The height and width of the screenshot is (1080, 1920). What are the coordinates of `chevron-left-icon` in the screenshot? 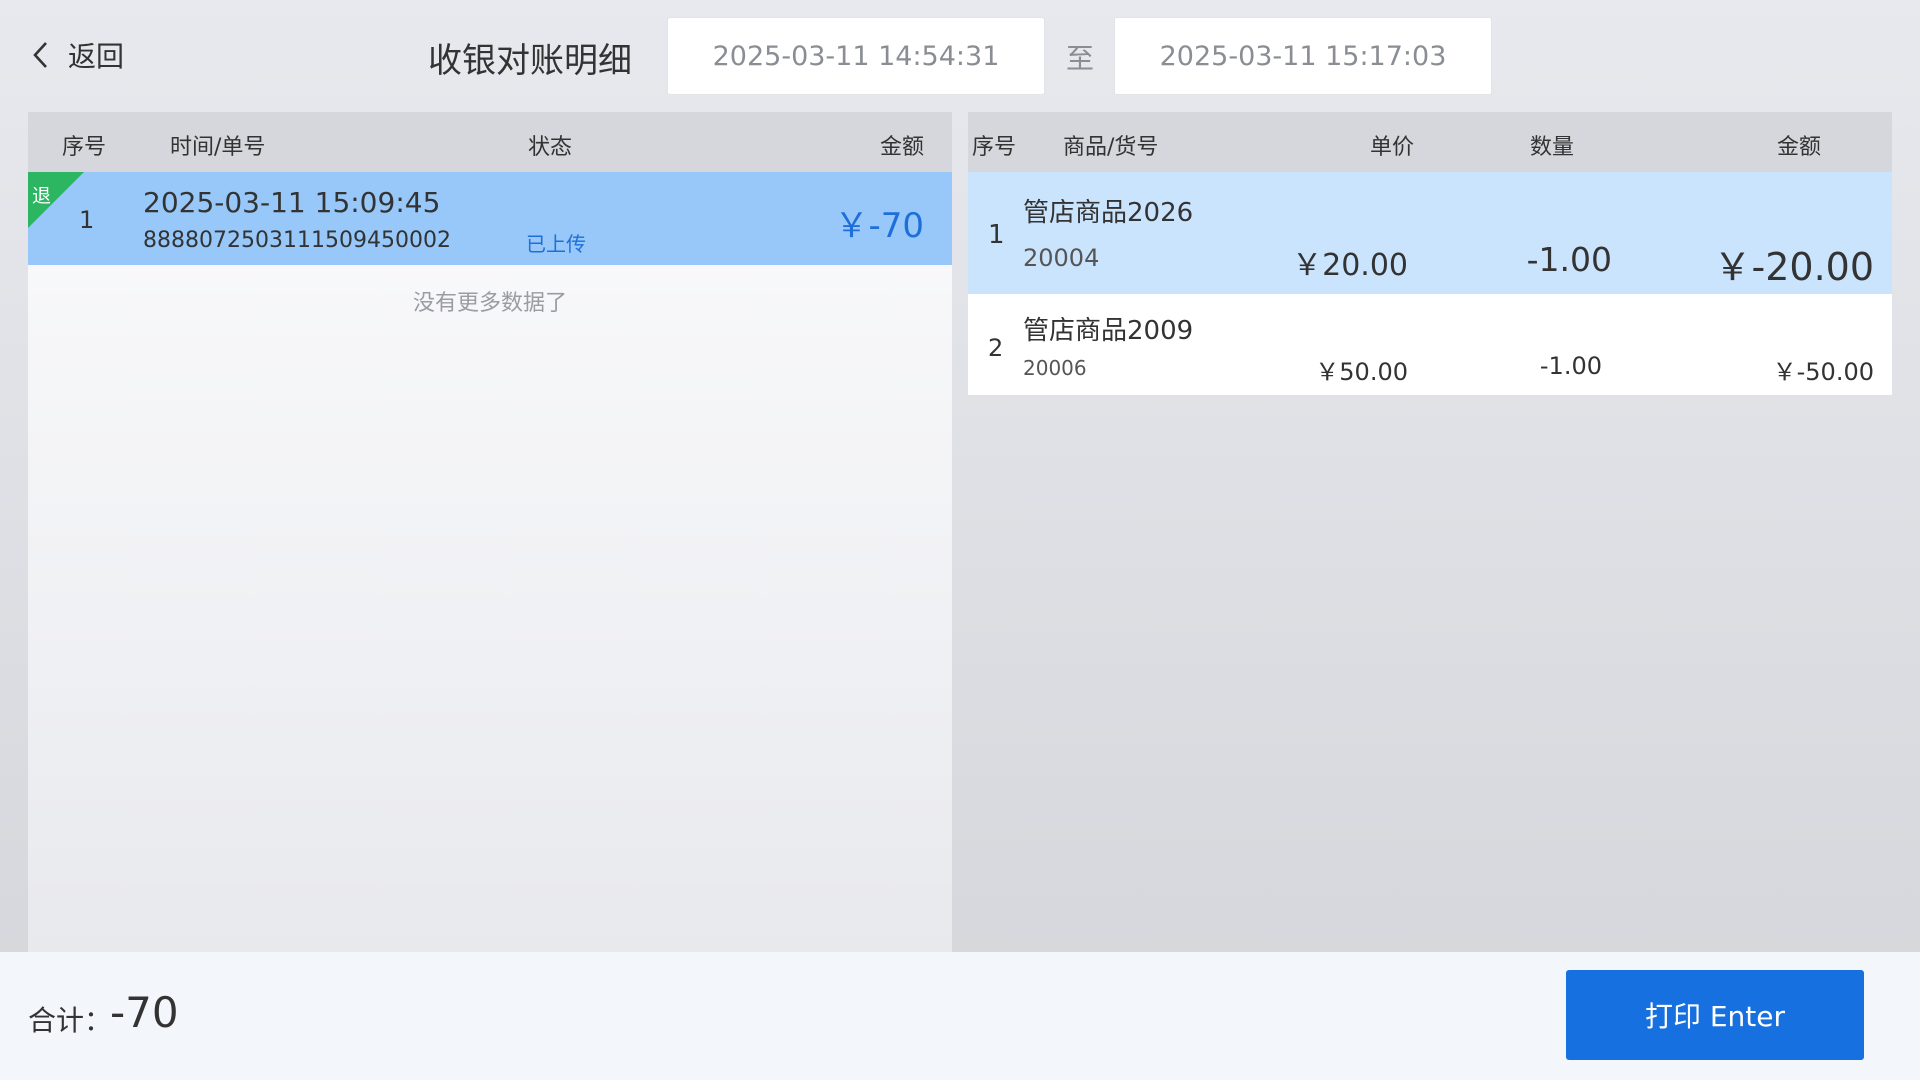 It's located at (40, 55).